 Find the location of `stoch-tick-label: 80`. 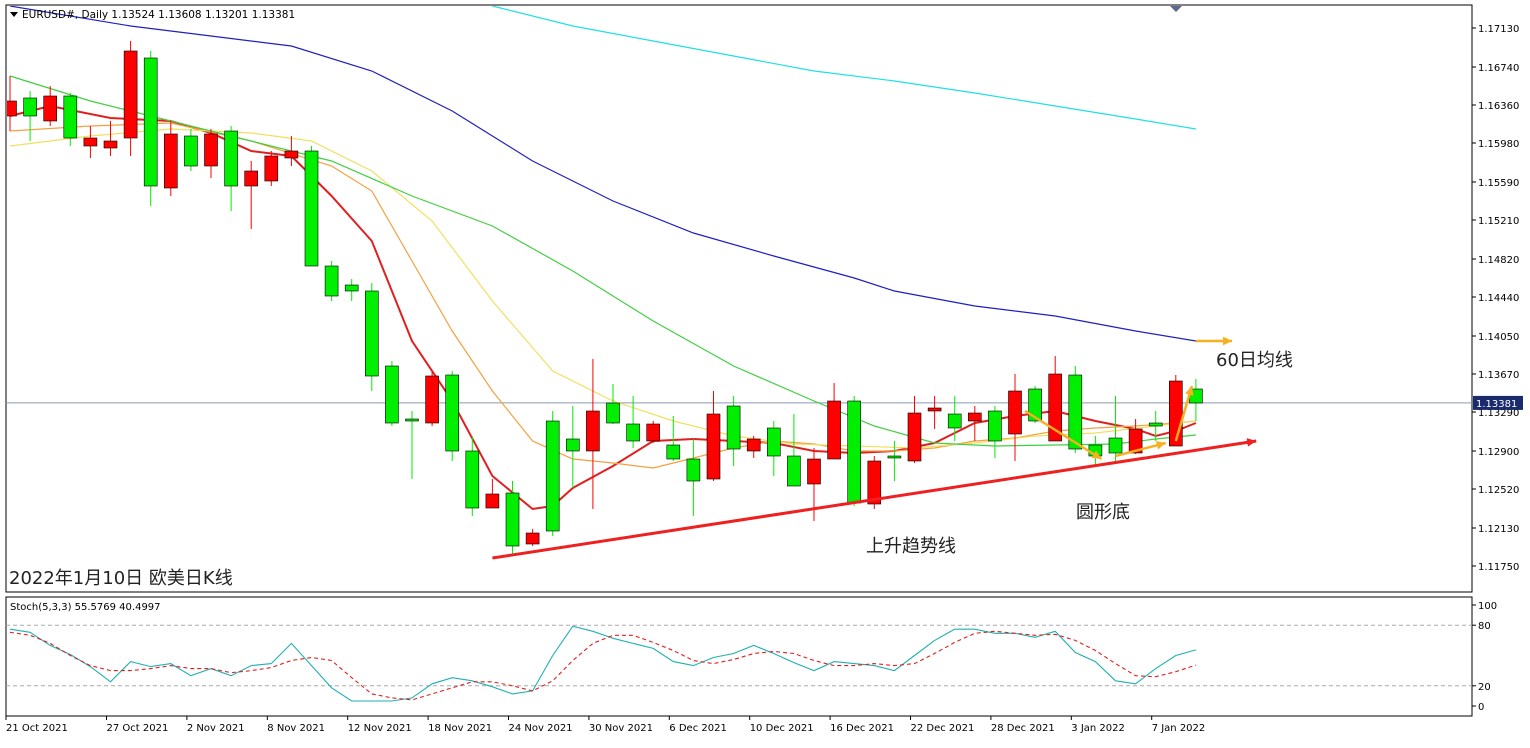

stoch-tick-label: 80 is located at coordinates (1484, 626).